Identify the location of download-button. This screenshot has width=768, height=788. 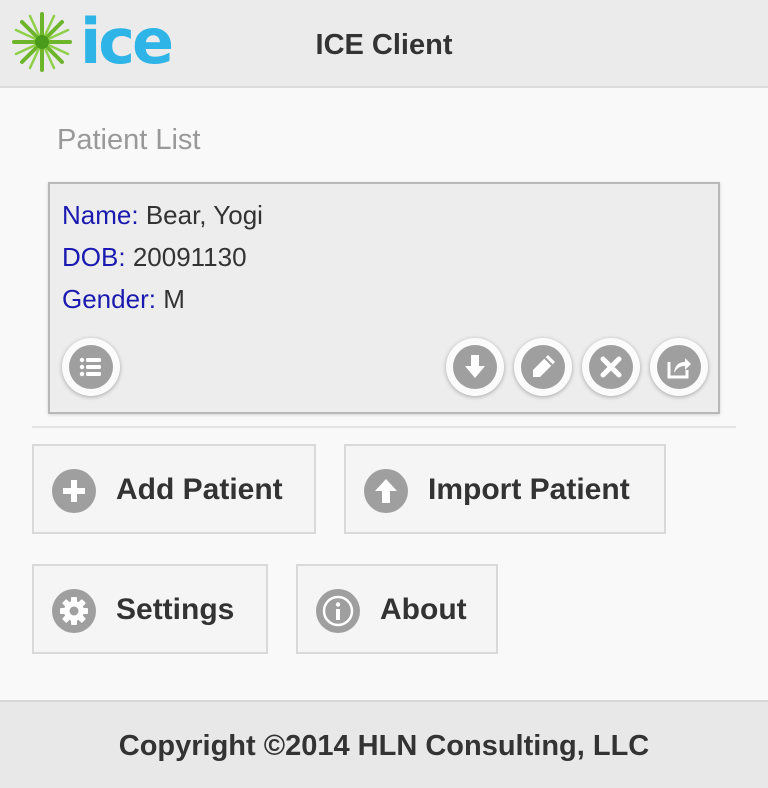
(475, 367).